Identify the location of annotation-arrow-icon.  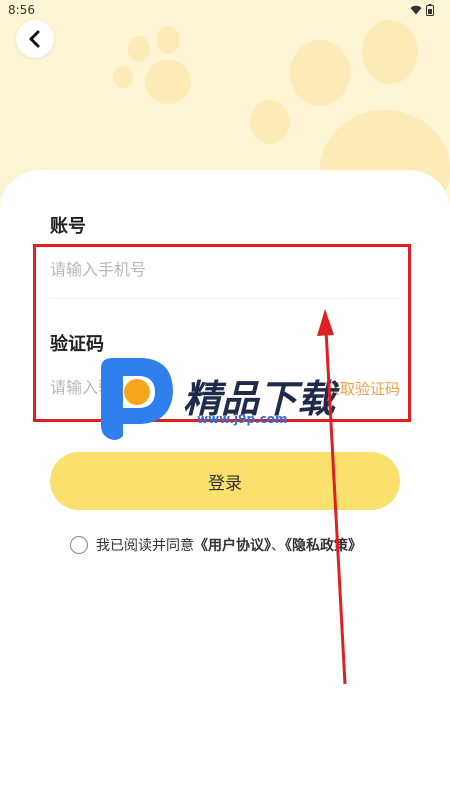
(332, 497).